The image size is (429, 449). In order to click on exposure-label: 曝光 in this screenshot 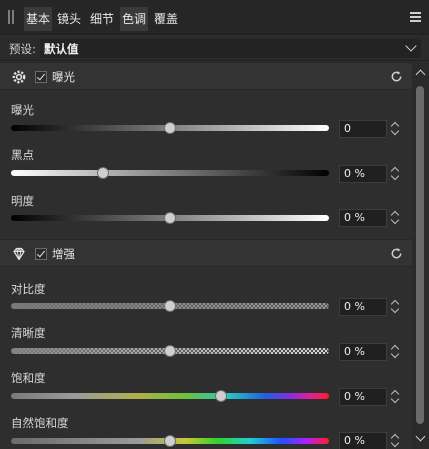, I will do `click(22, 110)`.